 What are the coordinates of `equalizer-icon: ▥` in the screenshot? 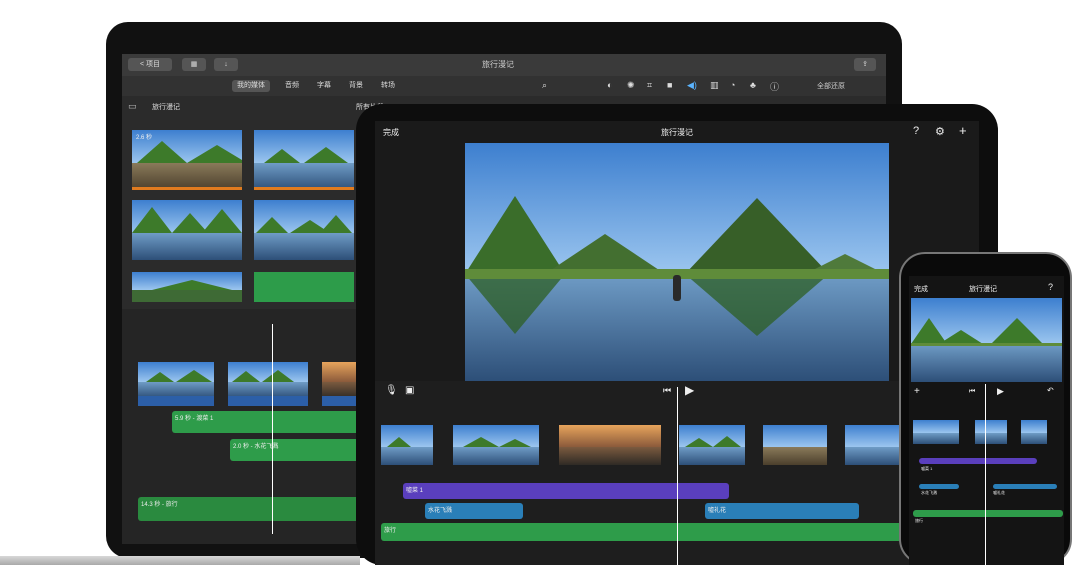 It's located at (714, 85).